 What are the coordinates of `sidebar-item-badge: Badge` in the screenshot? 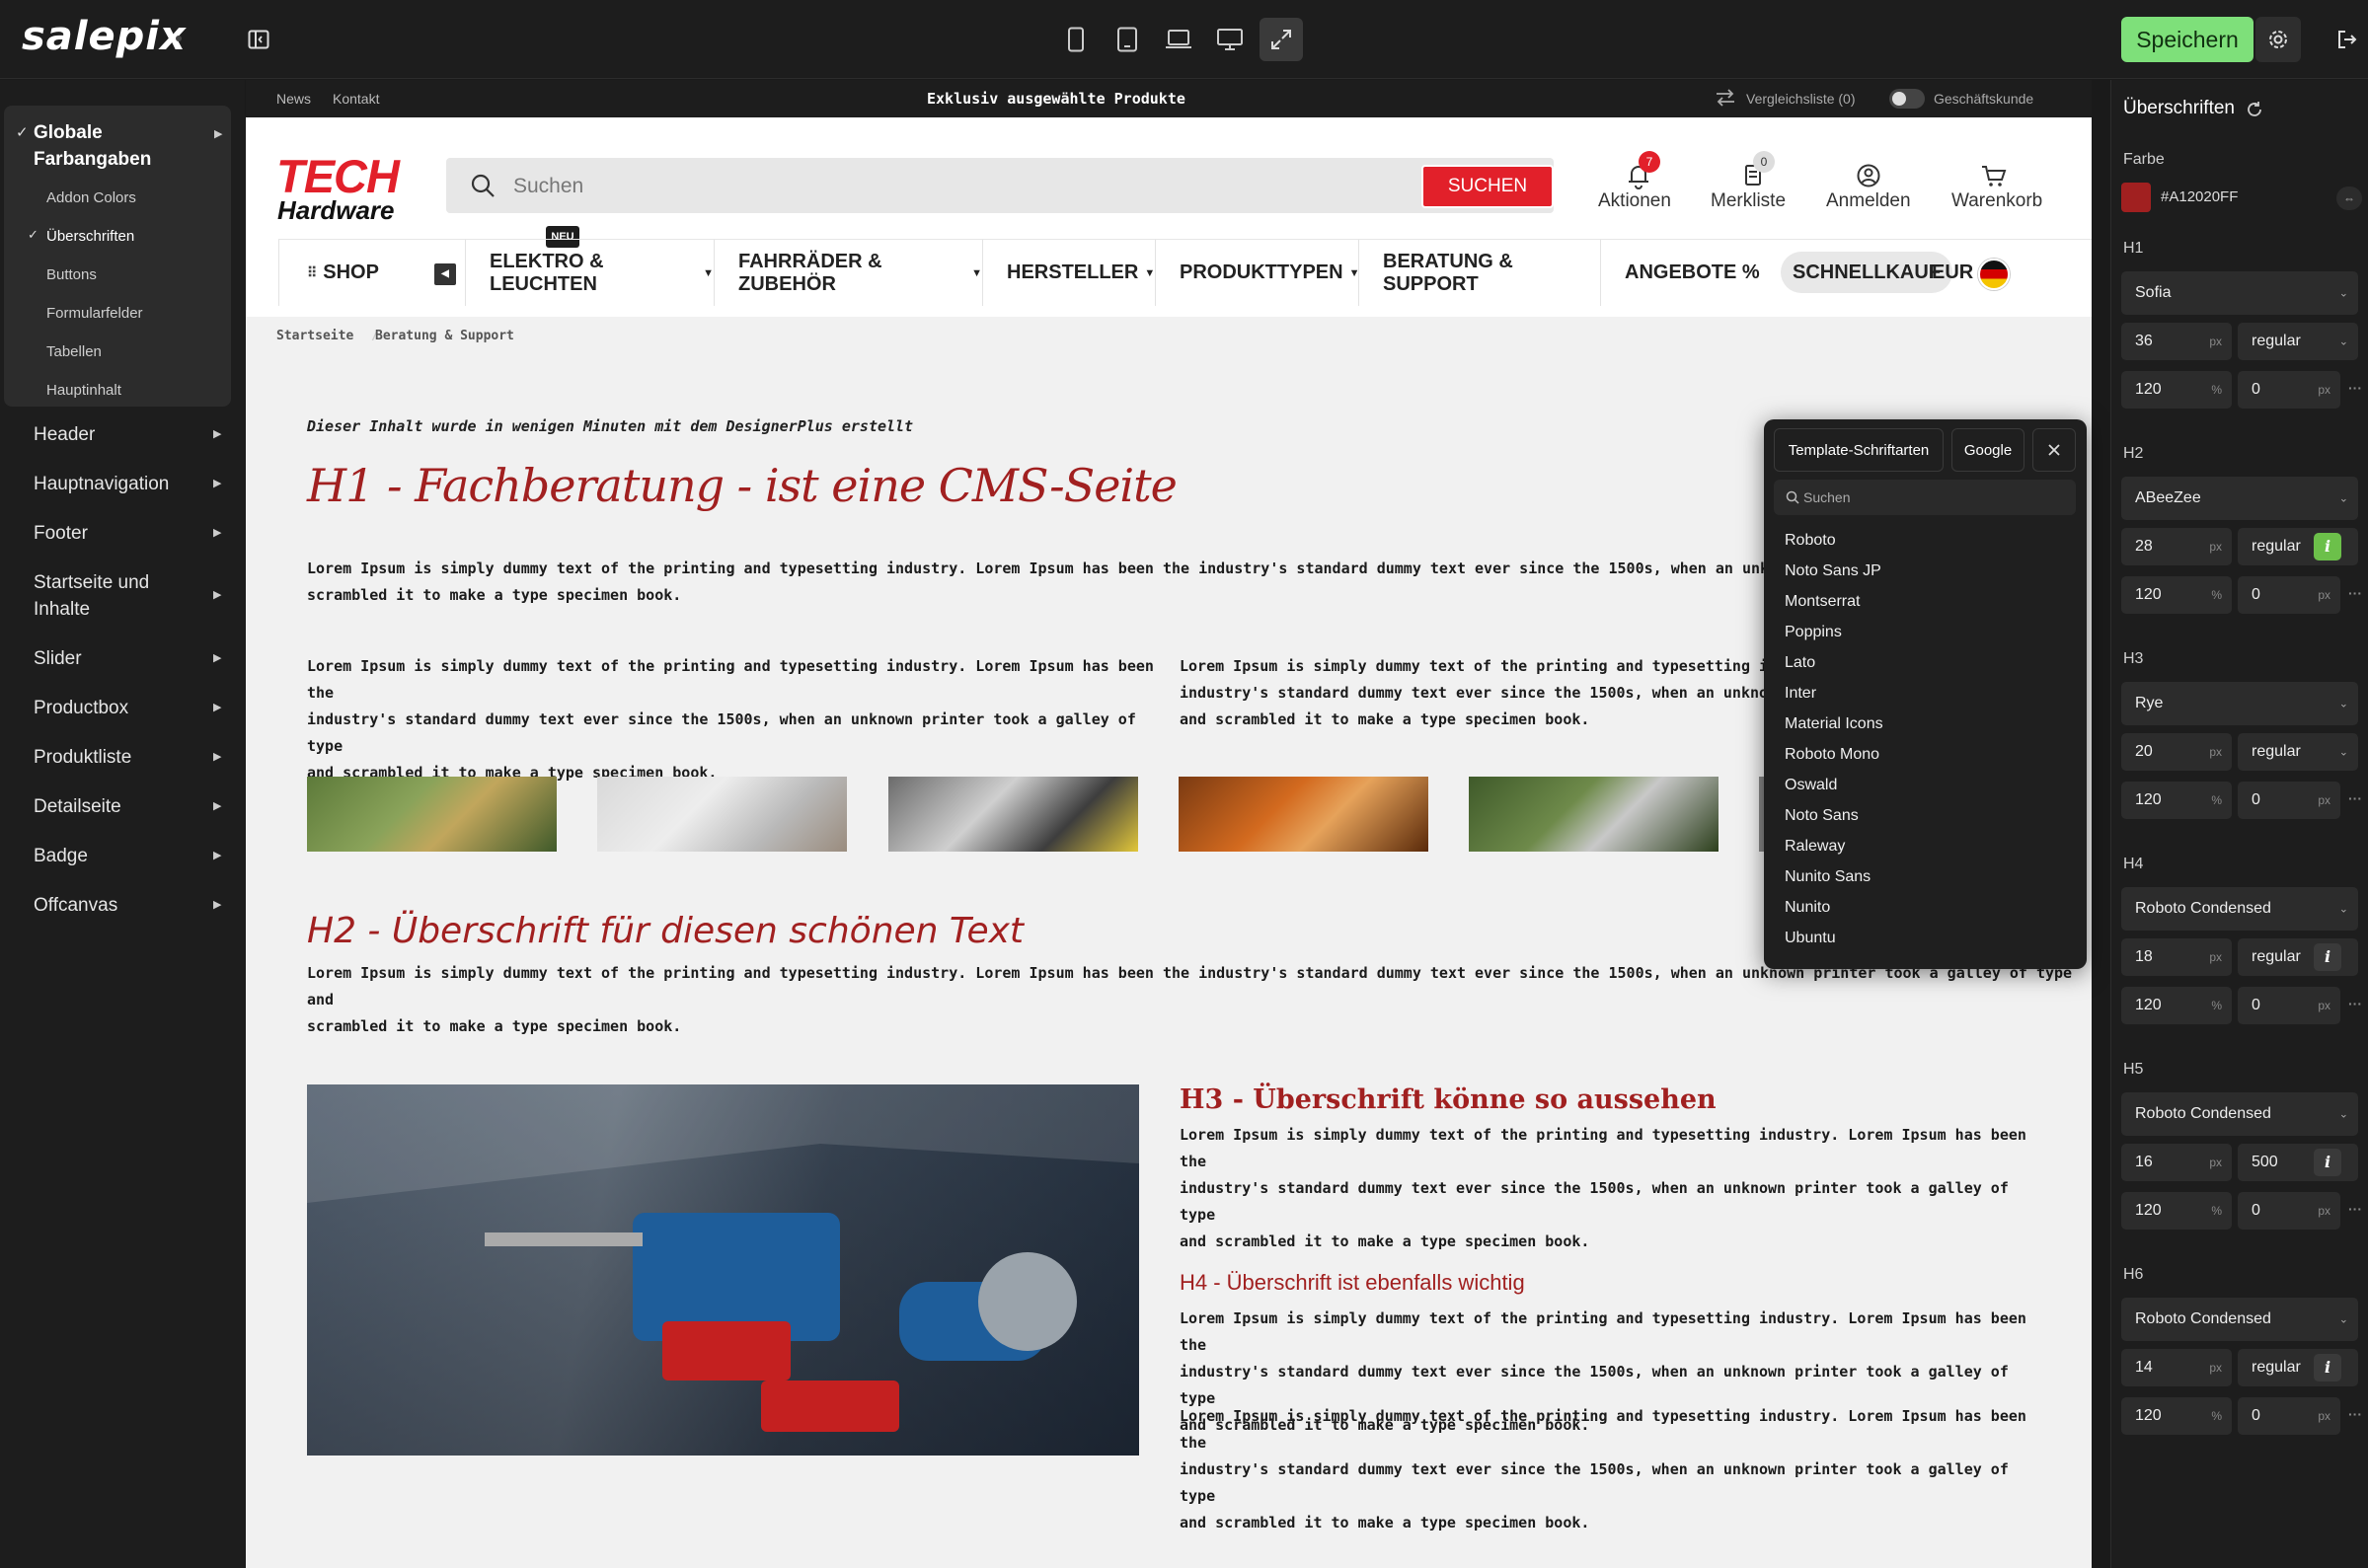 It's located at (61, 856).